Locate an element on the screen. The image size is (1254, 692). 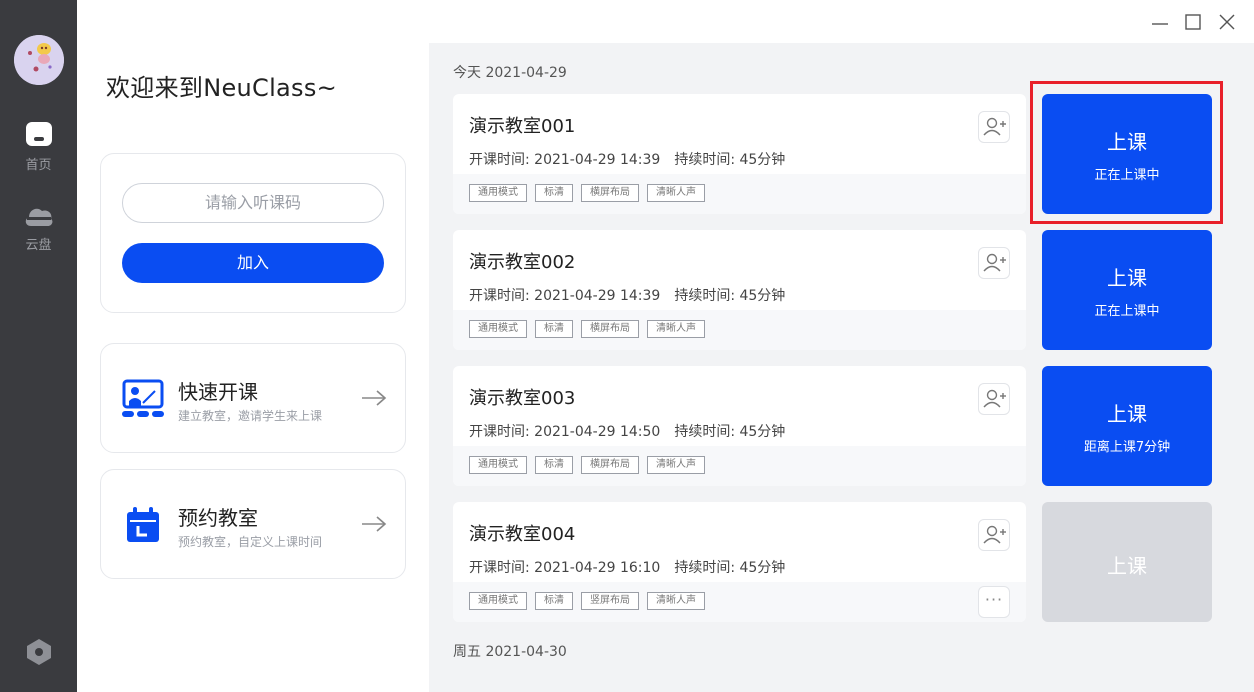
welcome-title: 欢迎来到NeuClass~ is located at coordinates (222, 88).